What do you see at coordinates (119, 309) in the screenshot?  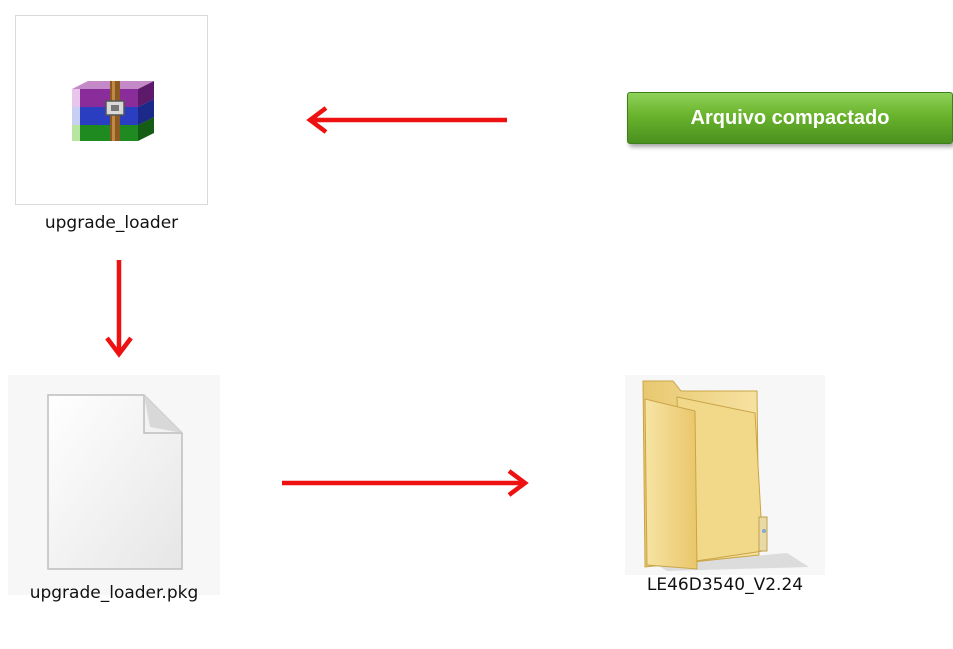 I see `arrow-down-icon` at bounding box center [119, 309].